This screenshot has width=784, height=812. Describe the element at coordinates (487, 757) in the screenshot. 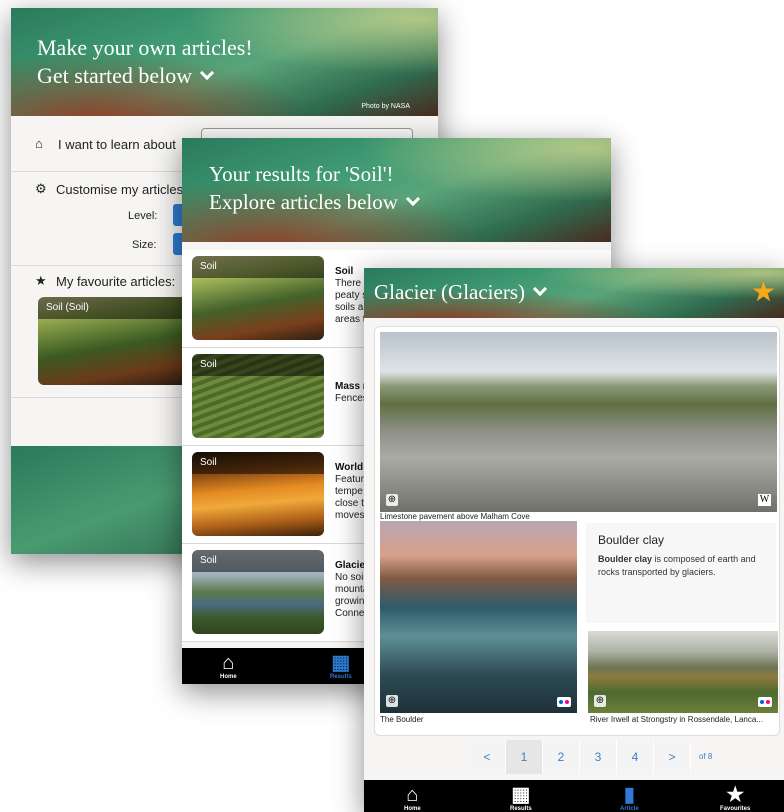

I see `page-prev-button: <` at that location.